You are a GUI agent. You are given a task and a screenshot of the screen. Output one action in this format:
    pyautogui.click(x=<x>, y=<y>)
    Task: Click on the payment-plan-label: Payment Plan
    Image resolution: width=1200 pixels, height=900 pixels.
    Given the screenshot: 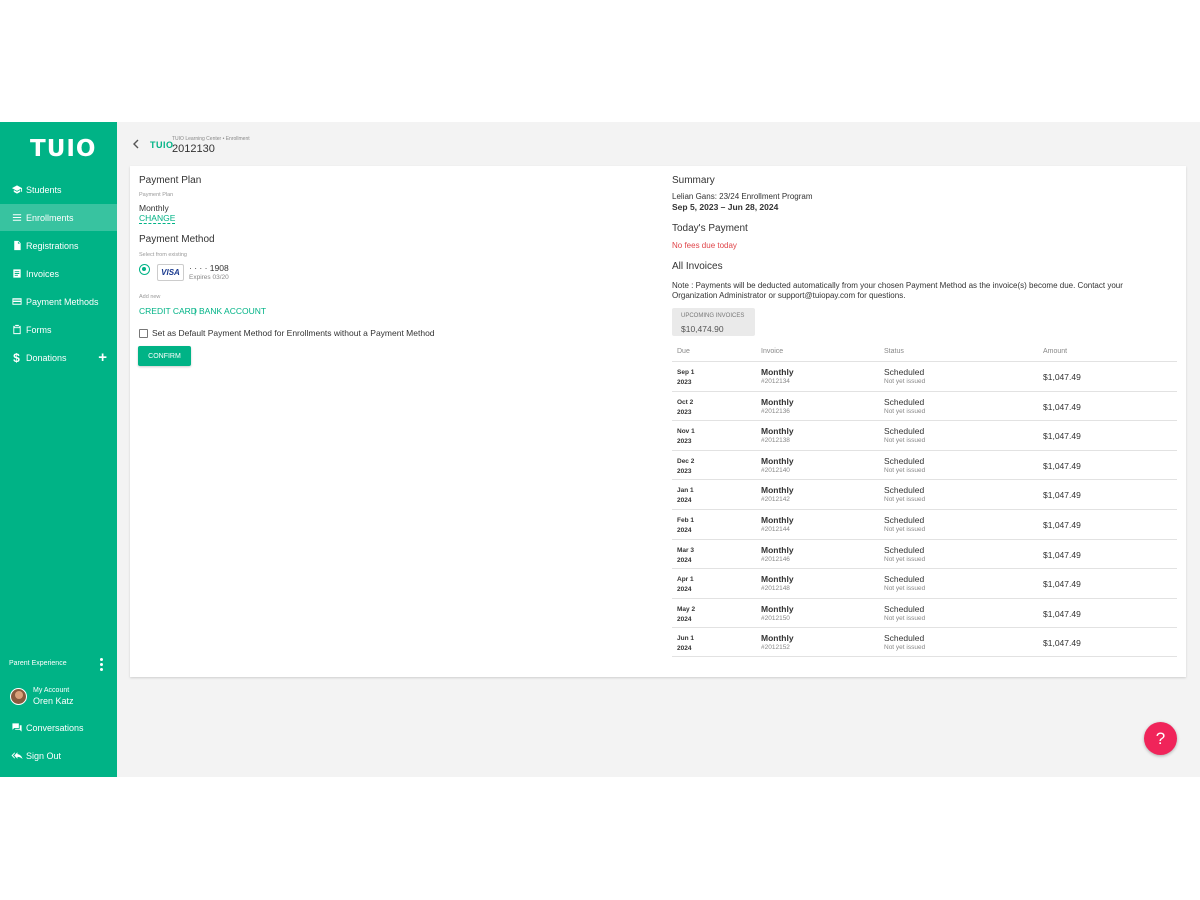 What is the action you would take?
    pyautogui.click(x=156, y=195)
    